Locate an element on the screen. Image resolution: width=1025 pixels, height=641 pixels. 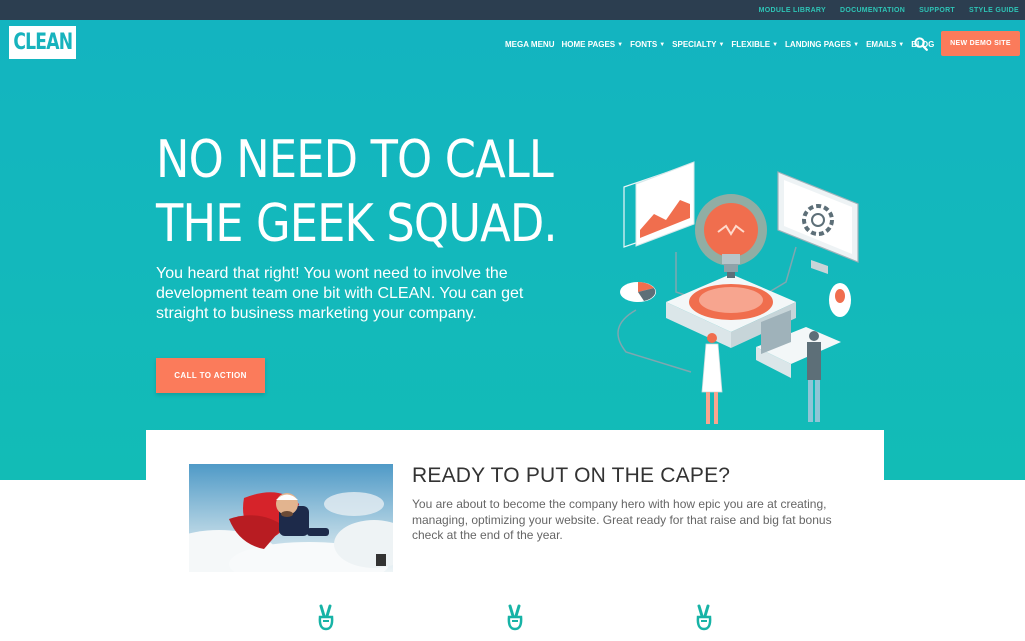
nav-label: FONTS is located at coordinates (644, 44).